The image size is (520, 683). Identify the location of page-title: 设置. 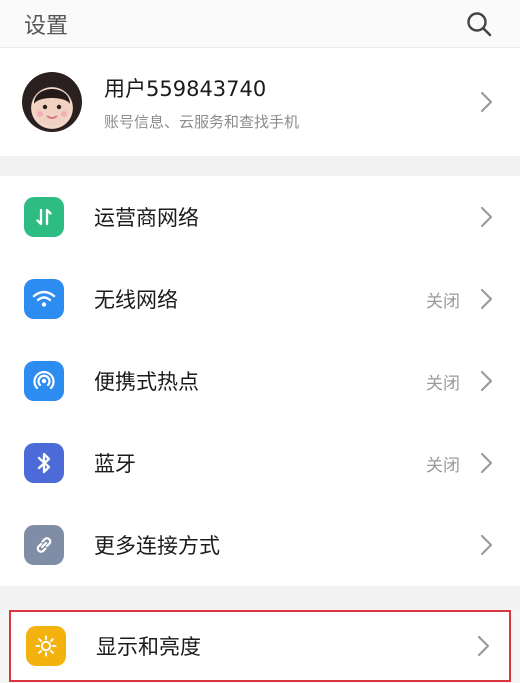
(46, 26).